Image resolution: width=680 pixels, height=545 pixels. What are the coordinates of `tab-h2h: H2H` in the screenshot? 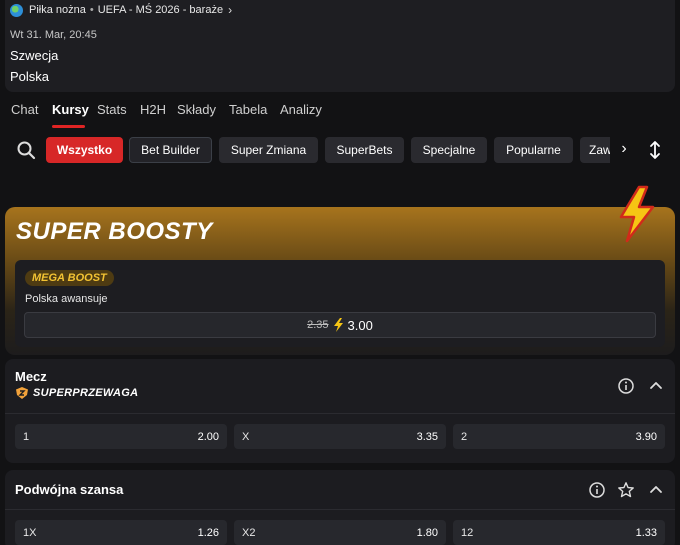 It's located at (153, 109).